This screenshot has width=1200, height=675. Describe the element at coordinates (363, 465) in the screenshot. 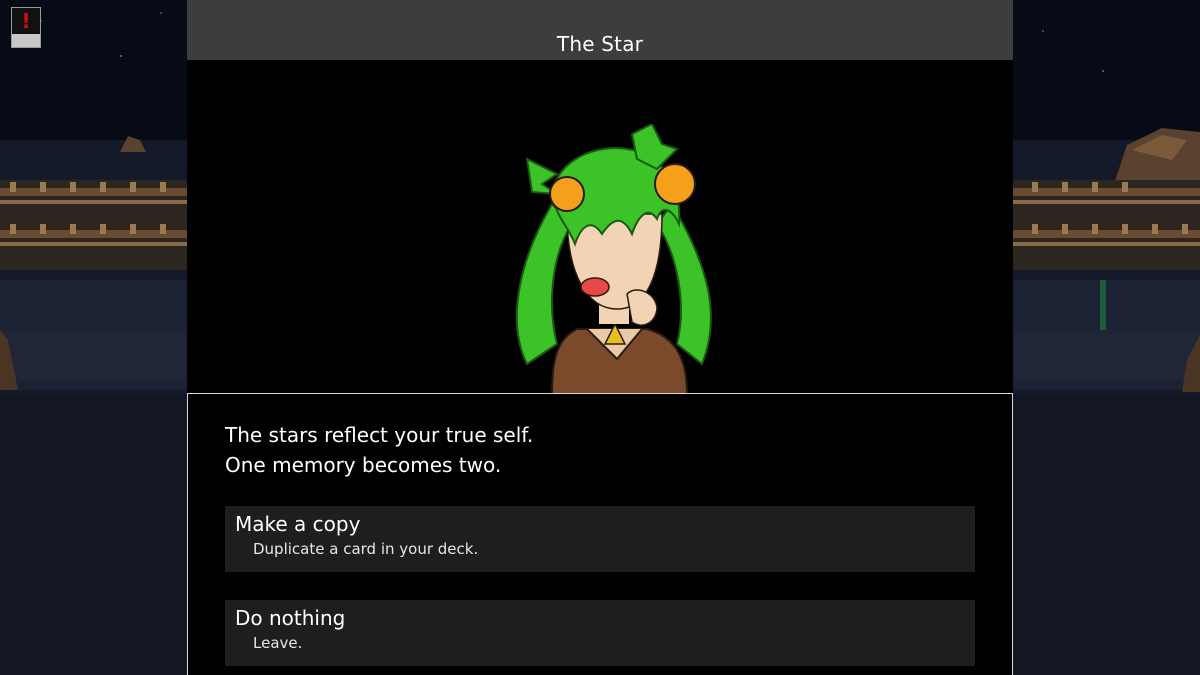

I see `event-description-line: One memory becomes two.` at that location.